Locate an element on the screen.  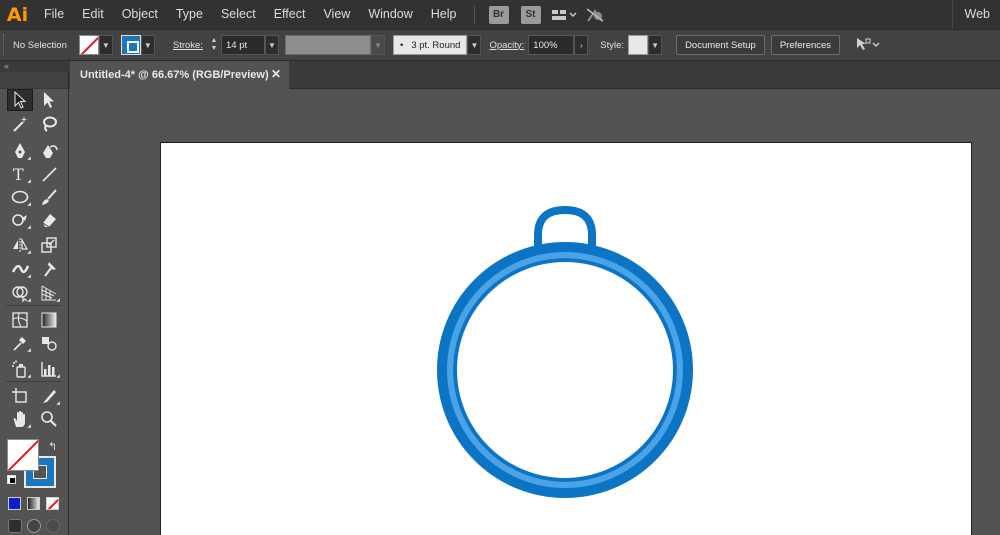
brush-dropdown: ▼ is located at coordinates (474, 45).